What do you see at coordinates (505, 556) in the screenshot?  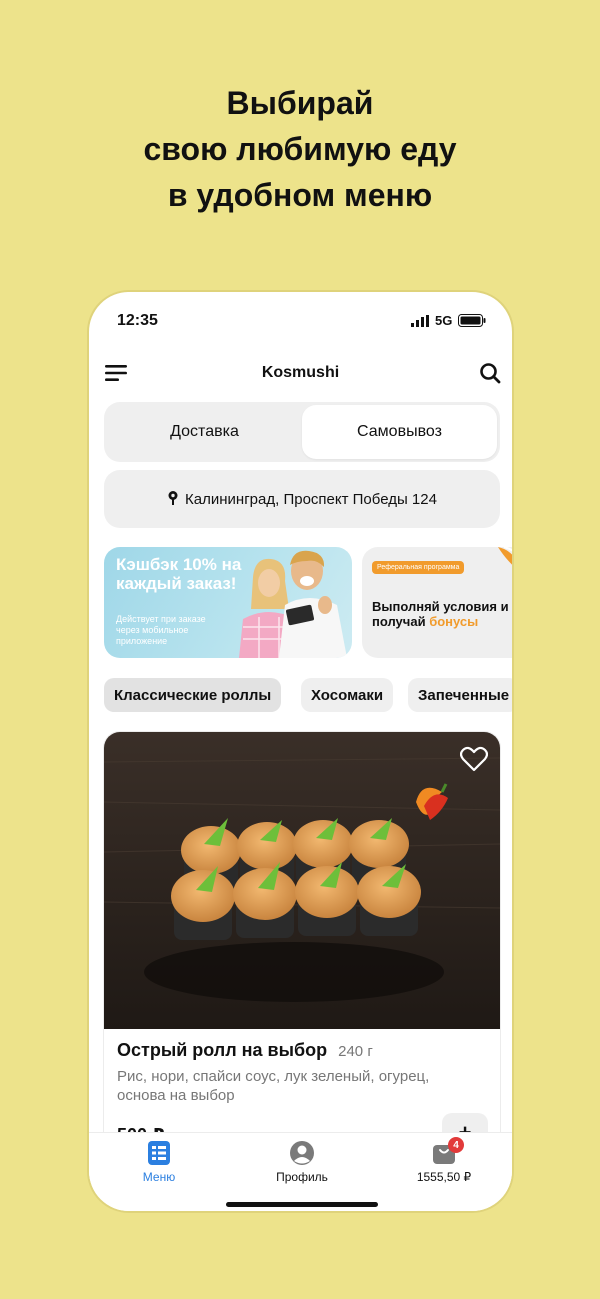 I see `food-decoration` at bounding box center [505, 556].